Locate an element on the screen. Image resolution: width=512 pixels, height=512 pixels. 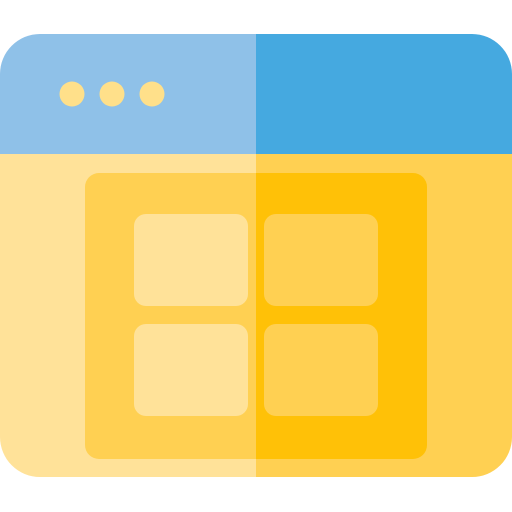
grid-tile-r2-c2 is located at coordinates (321, 370).